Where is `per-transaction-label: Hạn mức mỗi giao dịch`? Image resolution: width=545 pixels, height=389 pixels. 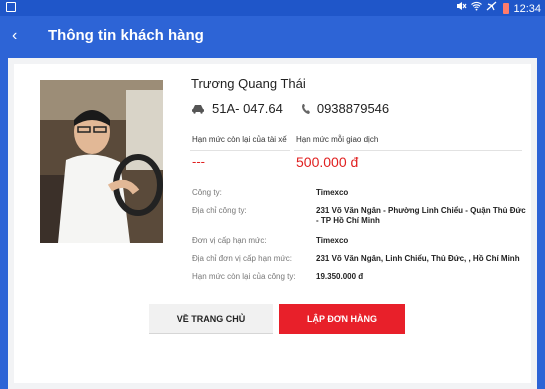 per-transaction-label: Hạn mức mỗi giao dịch is located at coordinates (337, 139).